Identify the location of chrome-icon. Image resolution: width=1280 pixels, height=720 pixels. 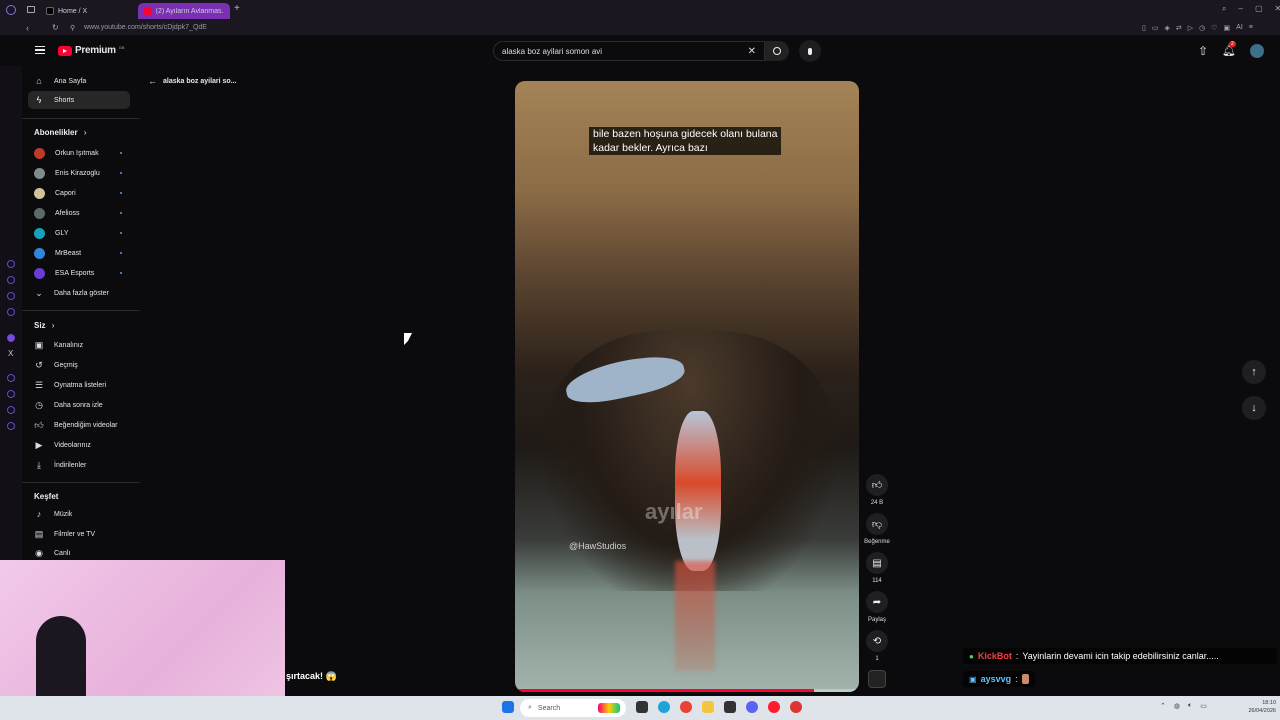
(686, 707).